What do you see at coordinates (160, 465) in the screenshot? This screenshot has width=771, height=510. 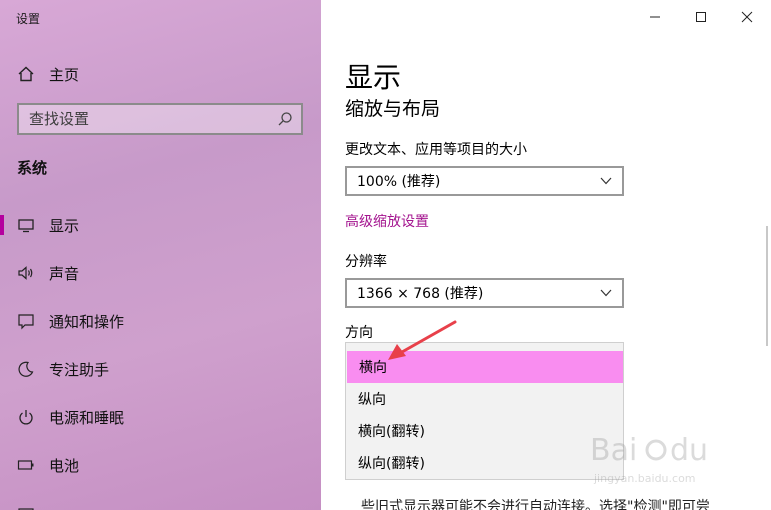 I see `sidebar-item-battery: 电池` at bounding box center [160, 465].